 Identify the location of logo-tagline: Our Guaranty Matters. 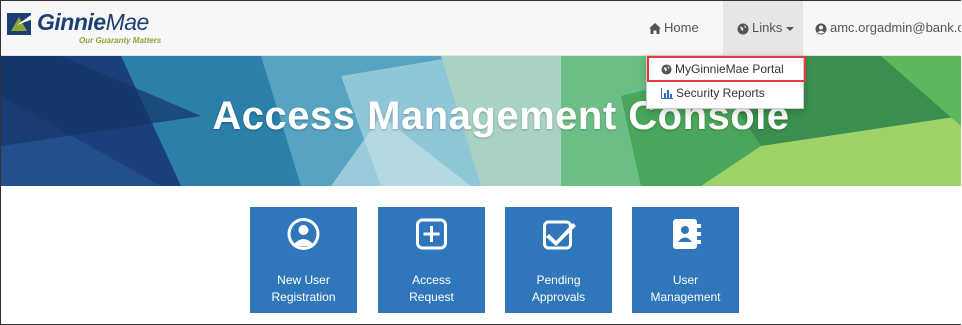
(120, 40).